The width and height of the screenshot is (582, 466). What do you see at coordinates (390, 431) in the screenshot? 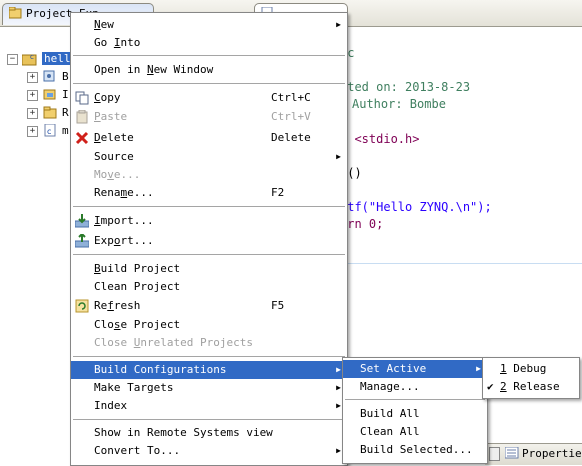
I see `menu-label: Clean All` at bounding box center [390, 431].